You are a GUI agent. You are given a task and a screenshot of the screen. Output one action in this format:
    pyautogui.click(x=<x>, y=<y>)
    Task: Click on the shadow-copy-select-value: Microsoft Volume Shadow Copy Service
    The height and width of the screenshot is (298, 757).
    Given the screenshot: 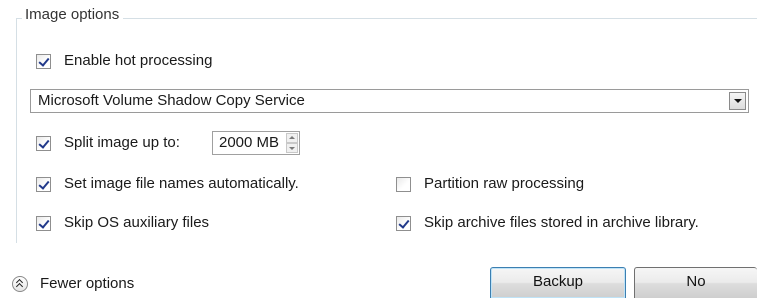 What is the action you would take?
    pyautogui.click(x=171, y=100)
    